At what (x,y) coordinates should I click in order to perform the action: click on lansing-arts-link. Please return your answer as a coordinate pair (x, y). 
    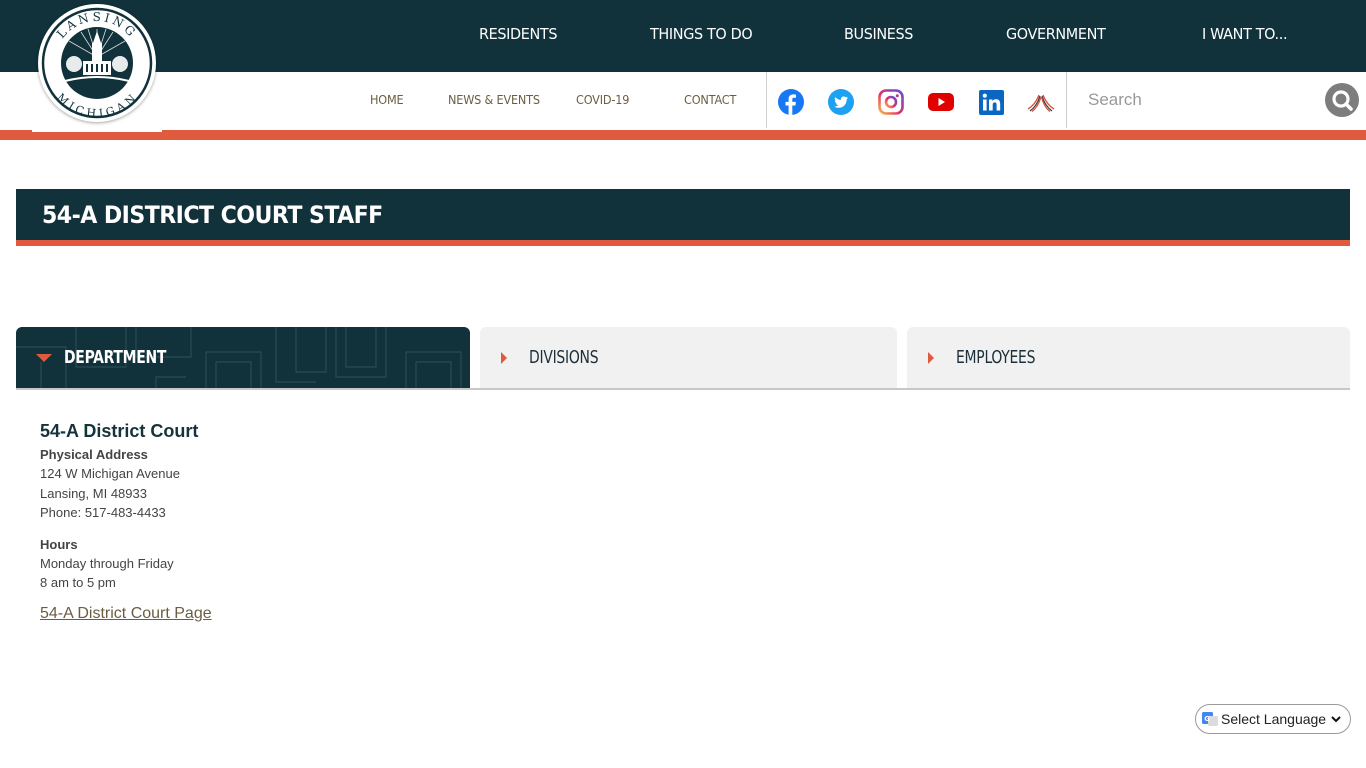
    Looking at the image, I should click on (1041, 102).